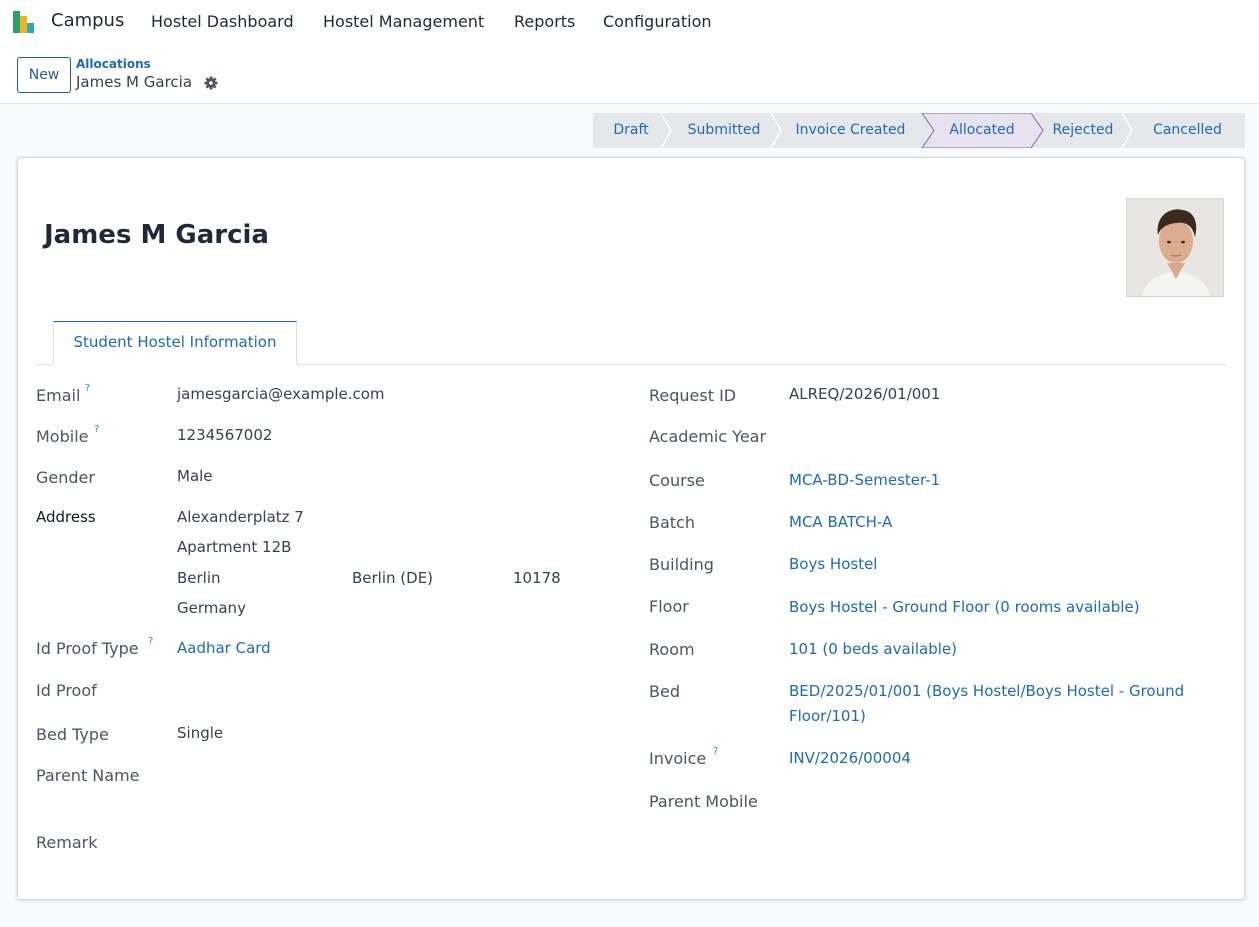 This screenshot has width=1259, height=927. What do you see at coordinates (234, 547) in the screenshot?
I see `street2-field: Apartment 12B` at bounding box center [234, 547].